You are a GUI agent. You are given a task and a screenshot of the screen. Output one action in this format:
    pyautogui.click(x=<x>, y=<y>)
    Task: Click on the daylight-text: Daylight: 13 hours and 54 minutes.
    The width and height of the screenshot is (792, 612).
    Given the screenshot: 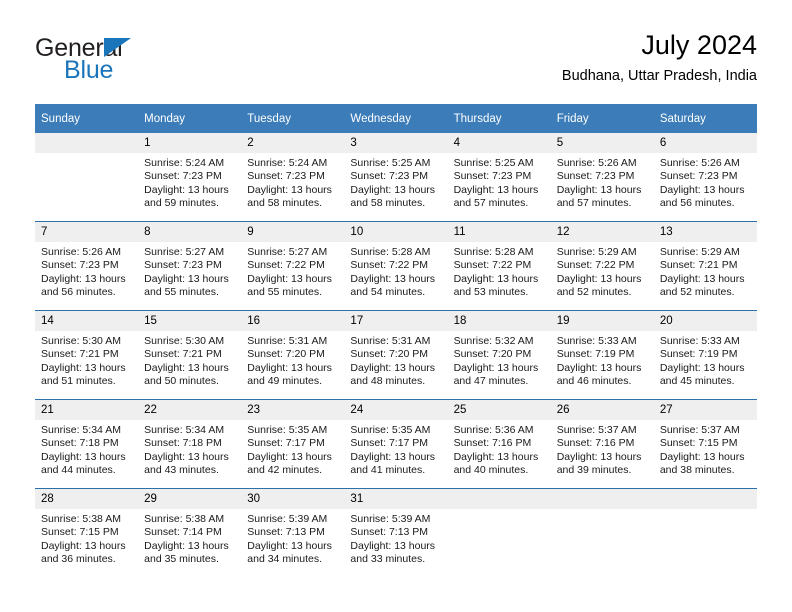 What is the action you would take?
    pyautogui.click(x=393, y=285)
    